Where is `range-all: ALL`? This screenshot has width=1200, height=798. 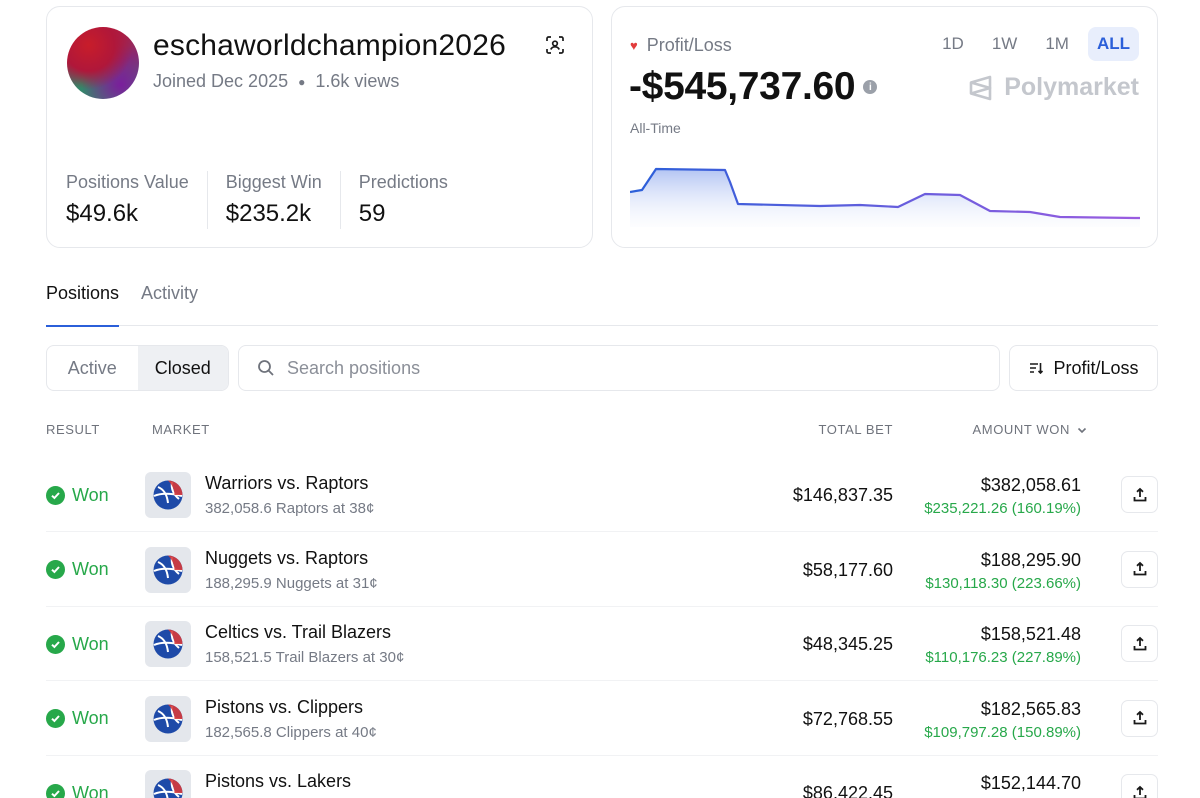
range-all: ALL is located at coordinates (1113, 44).